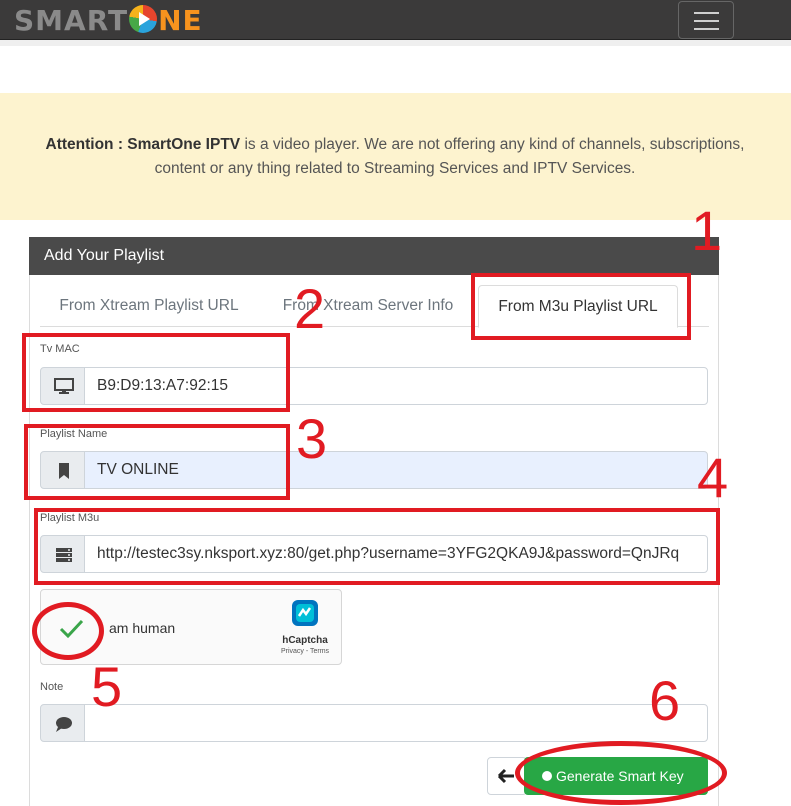  What do you see at coordinates (707, 230) in the screenshot?
I see `annotation-number-1: 1` at bounding box center [707, 230].